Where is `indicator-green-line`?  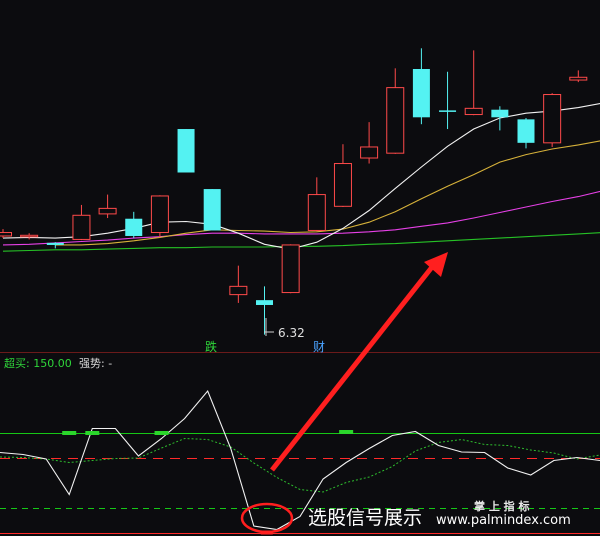 indicator-green-line is located at coordinates (300, 465).